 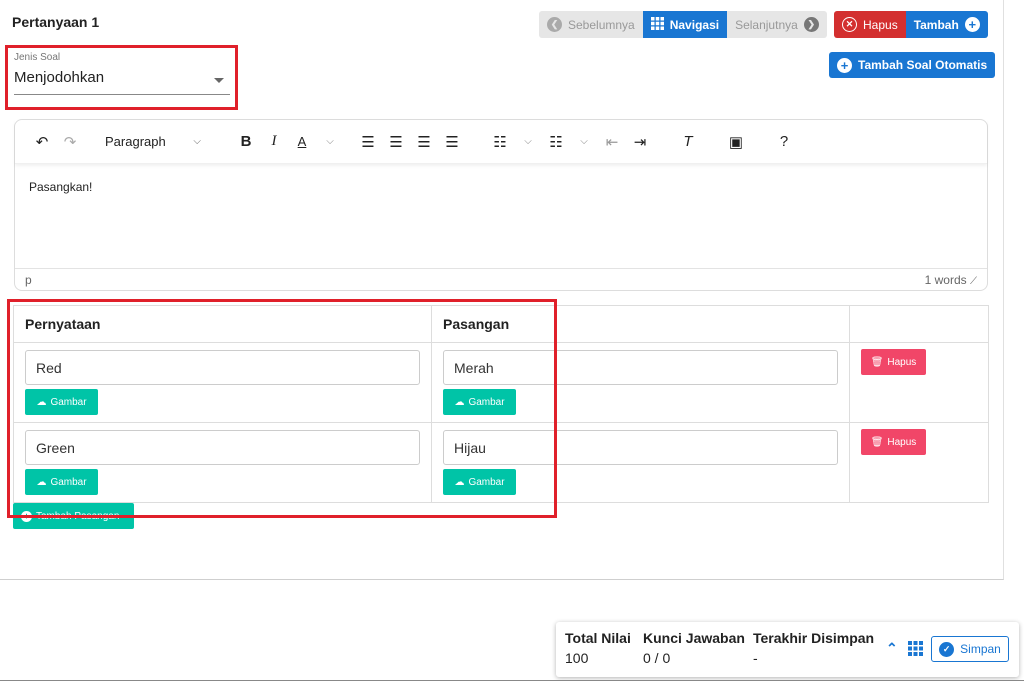 I want to click on table-row: Red ☁ Gambar Merah ☁ Gambar 🗑 Hapus, so click(x=501, y=382).